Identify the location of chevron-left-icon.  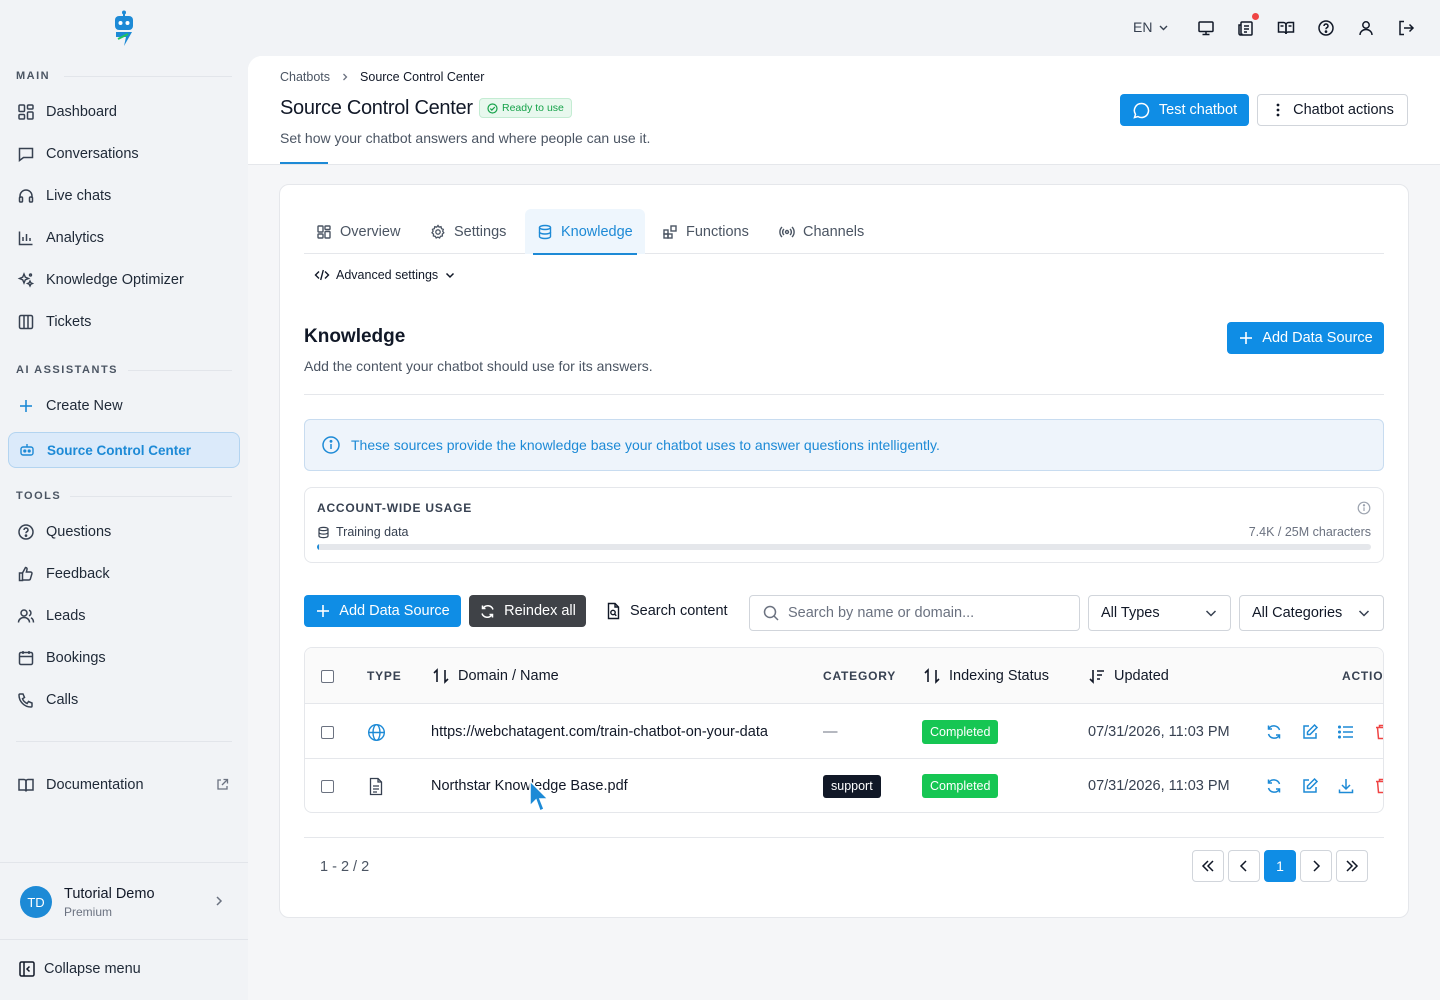
(1243, 866).